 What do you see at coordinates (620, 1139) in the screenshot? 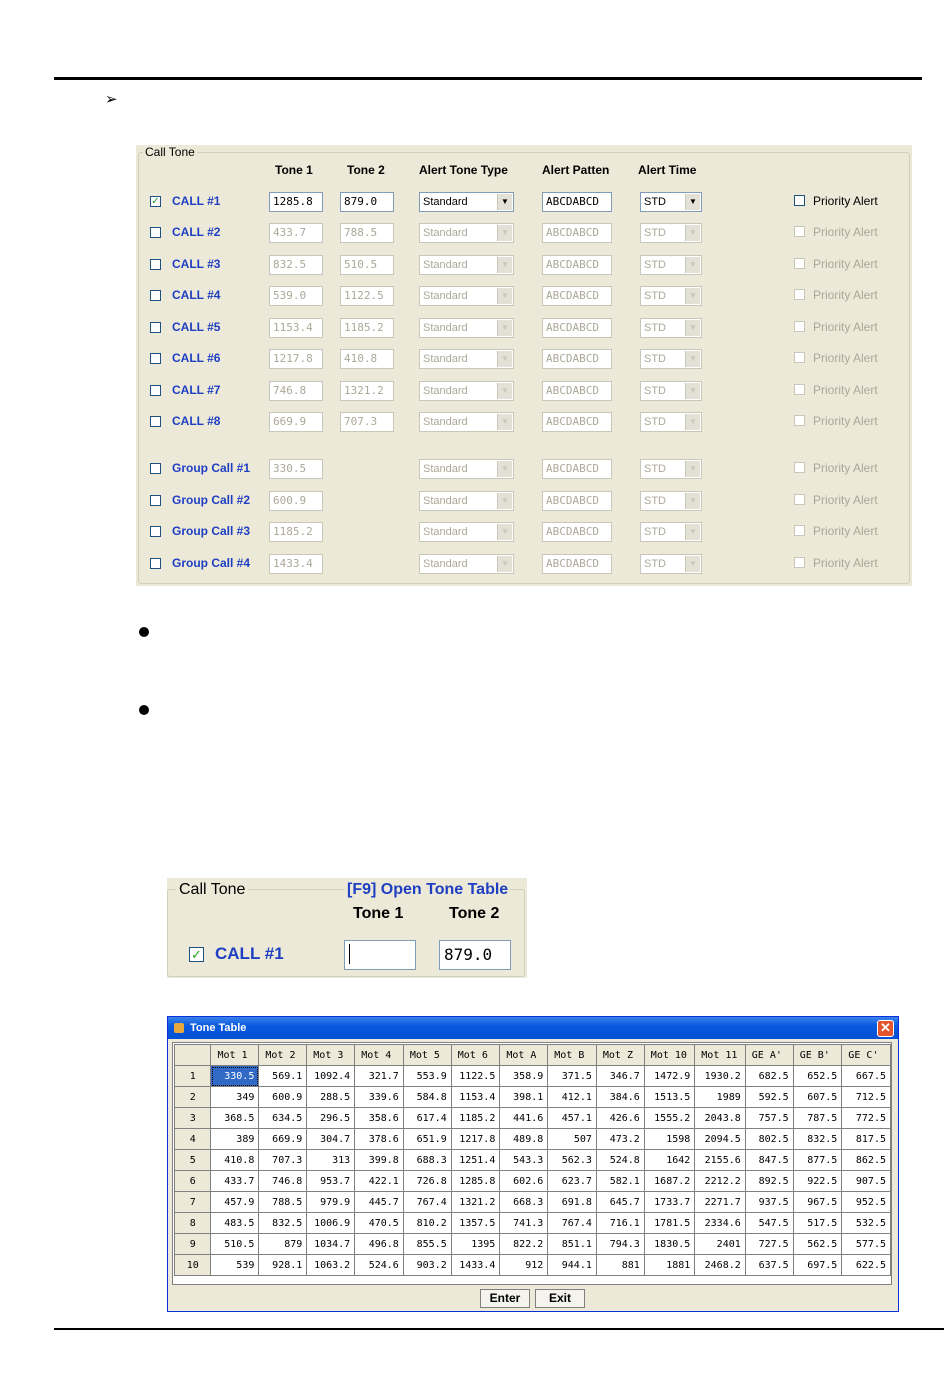
I see `tone-cell: 473.2` at bounding box center [620, 1139].